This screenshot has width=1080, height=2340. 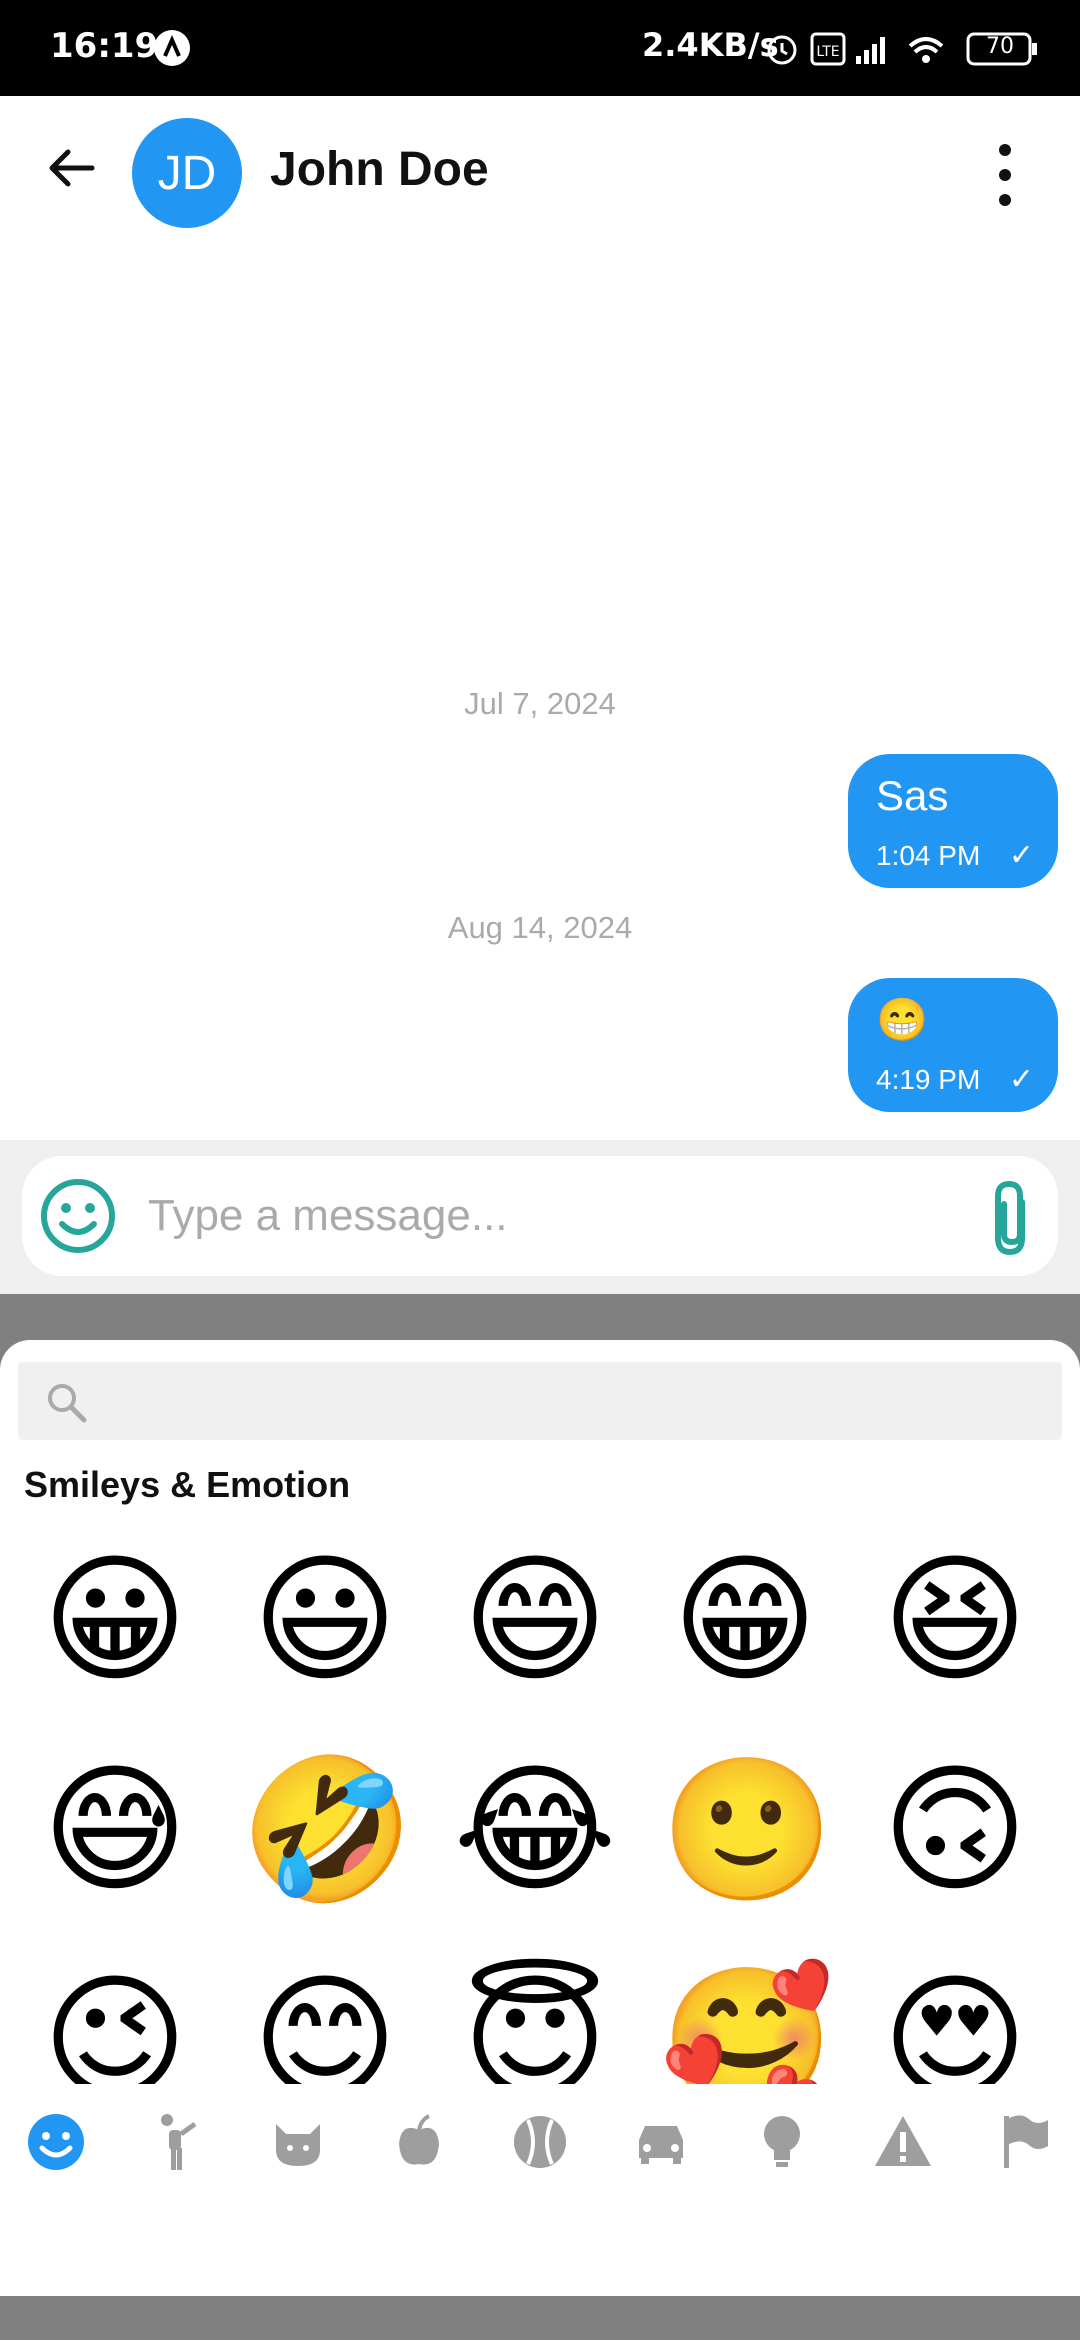 I want to click on emoji-item: 😅, so click(x=115, y=1831).